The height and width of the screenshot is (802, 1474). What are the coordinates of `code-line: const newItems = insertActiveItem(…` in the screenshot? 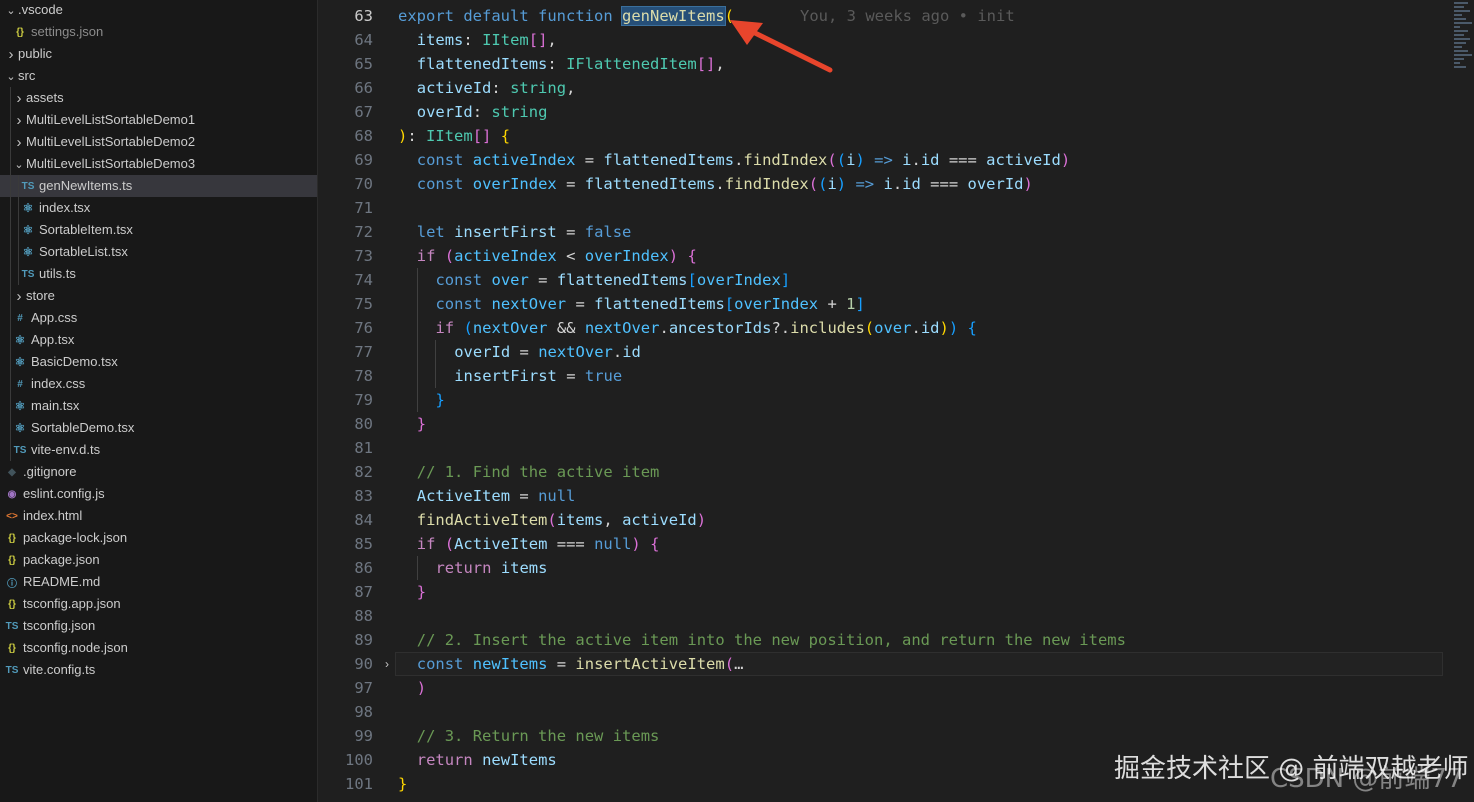 It's located at (580, 664).